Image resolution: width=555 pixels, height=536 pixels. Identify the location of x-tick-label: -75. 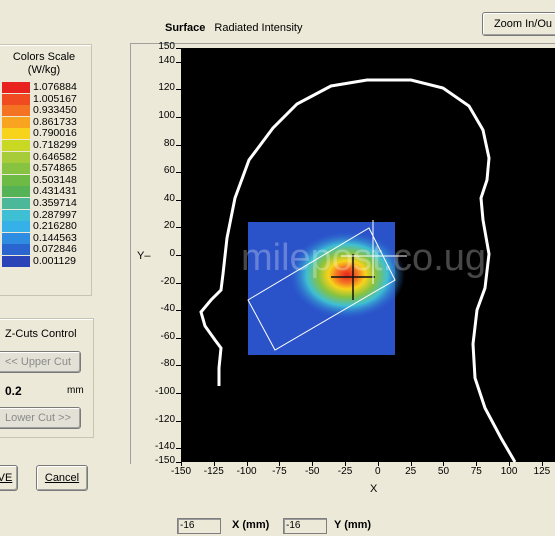
(279, 471).